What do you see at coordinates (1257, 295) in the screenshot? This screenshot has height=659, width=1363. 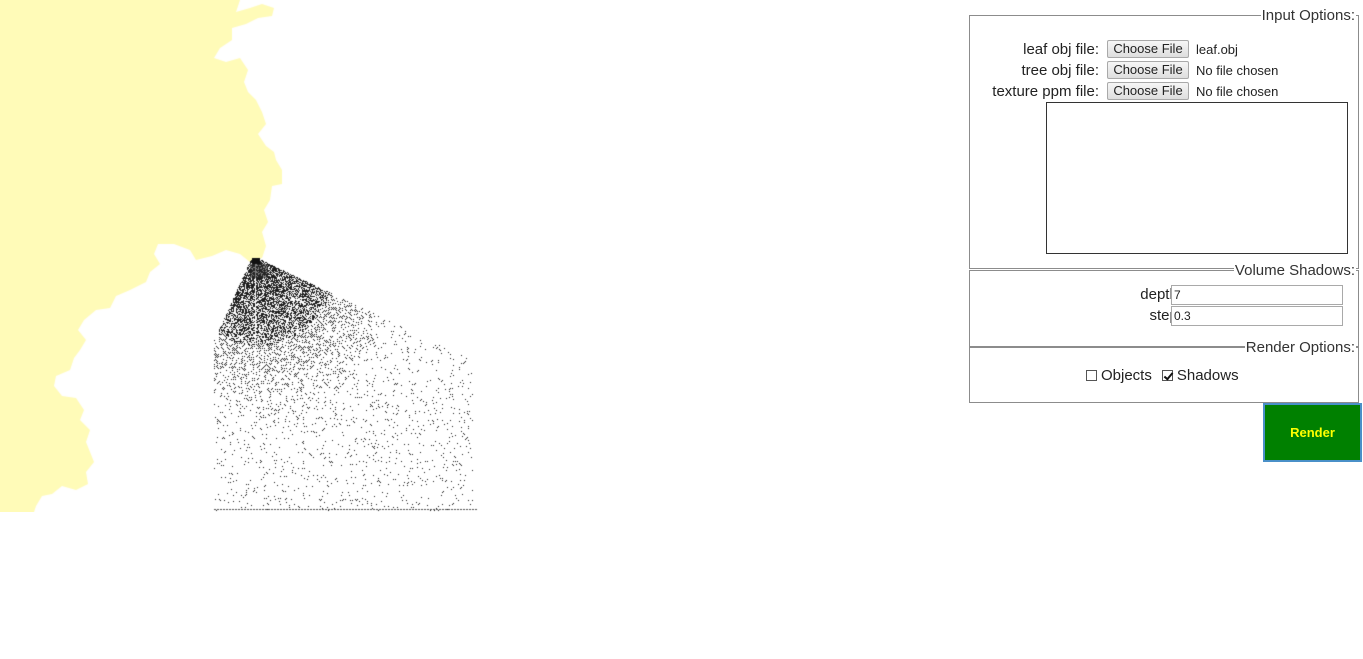 I see `depth-input` at bounding box center [1257, 295].